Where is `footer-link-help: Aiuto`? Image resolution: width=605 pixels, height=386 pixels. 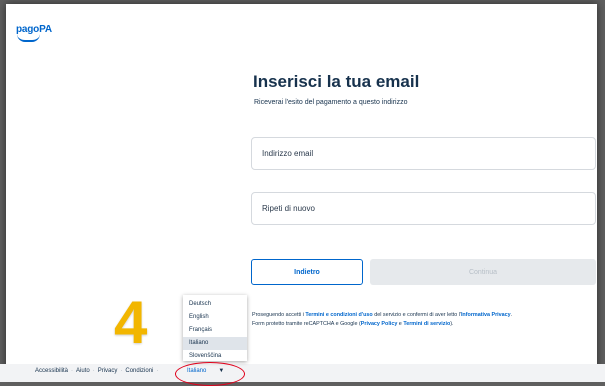 footer-link-help: Aiuto is located at coordinates (83, 371).